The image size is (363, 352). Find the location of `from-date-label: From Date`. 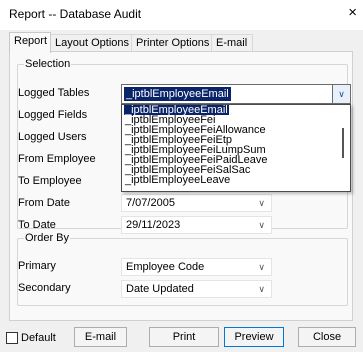

from-date-label: From Date is located at coordinates (44, 203).